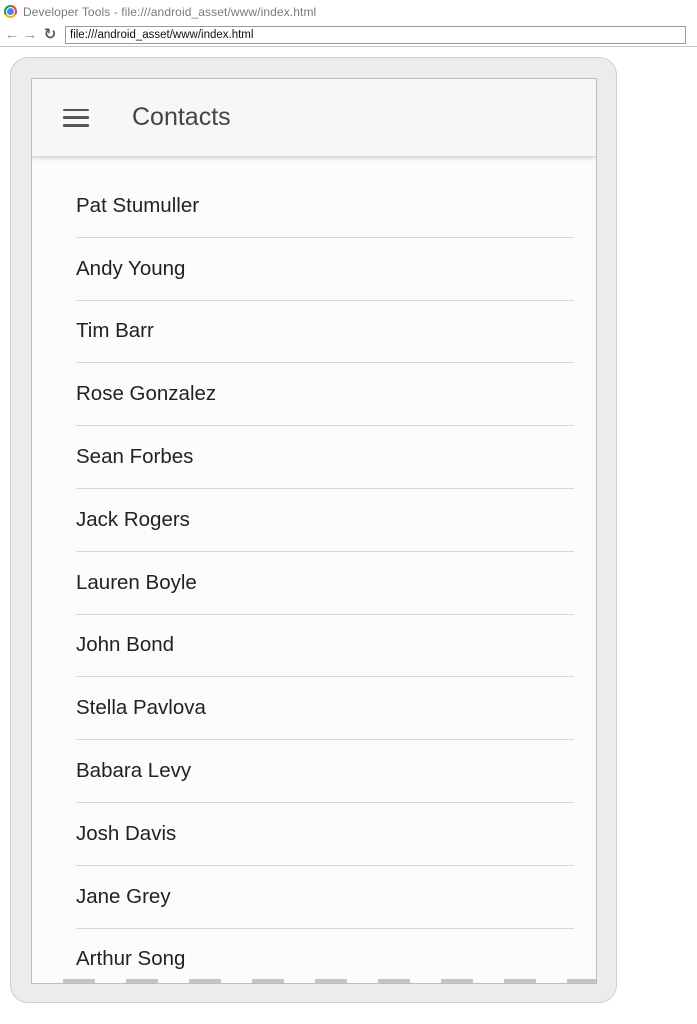 Image resolution: width=697 pixels, height=1024 pixels. Describe the element at coordinates (134, 771) in the screenshot. I see `contact-name: Babara Levy` at that location.